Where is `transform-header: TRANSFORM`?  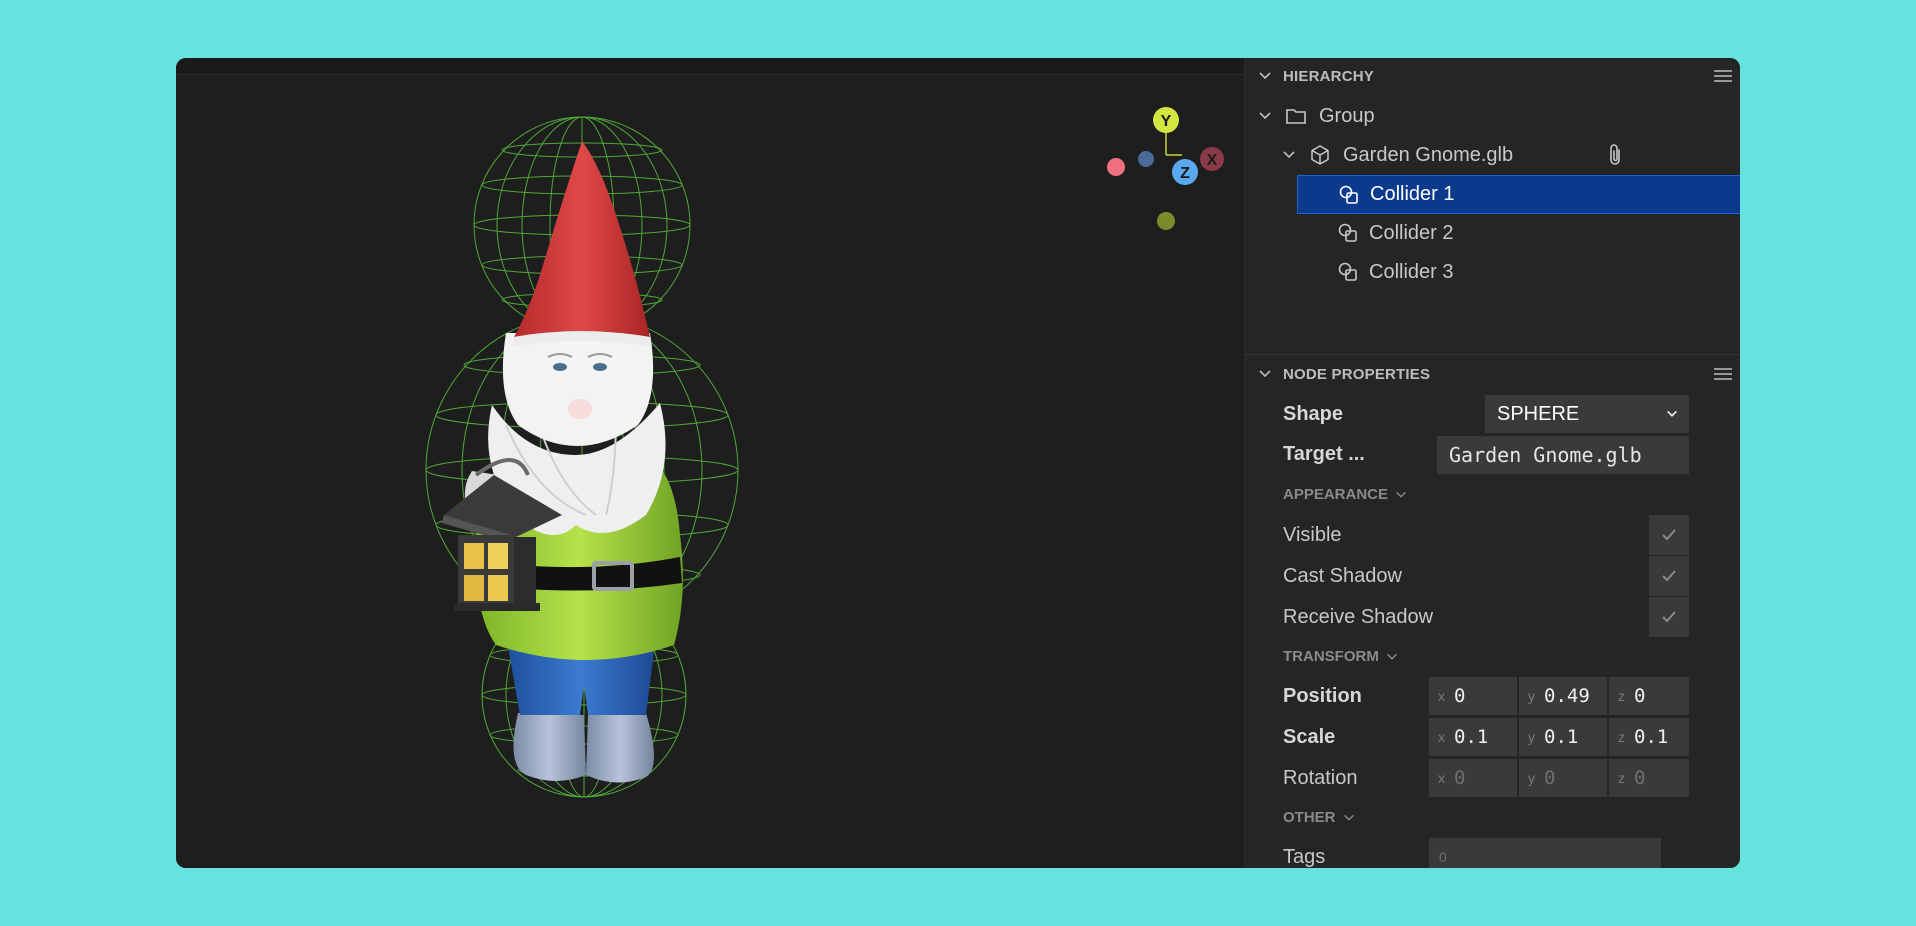 transform-header: TRANSFORM is located at coordinates (1341, 656).